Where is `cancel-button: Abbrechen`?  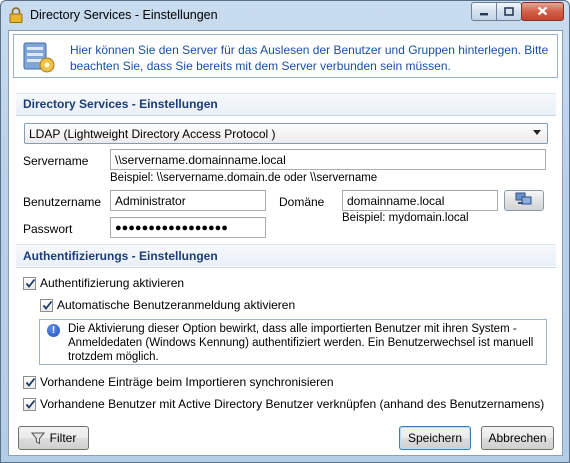 cancel-button: Abbrechen is located at coordinates (517, 438).